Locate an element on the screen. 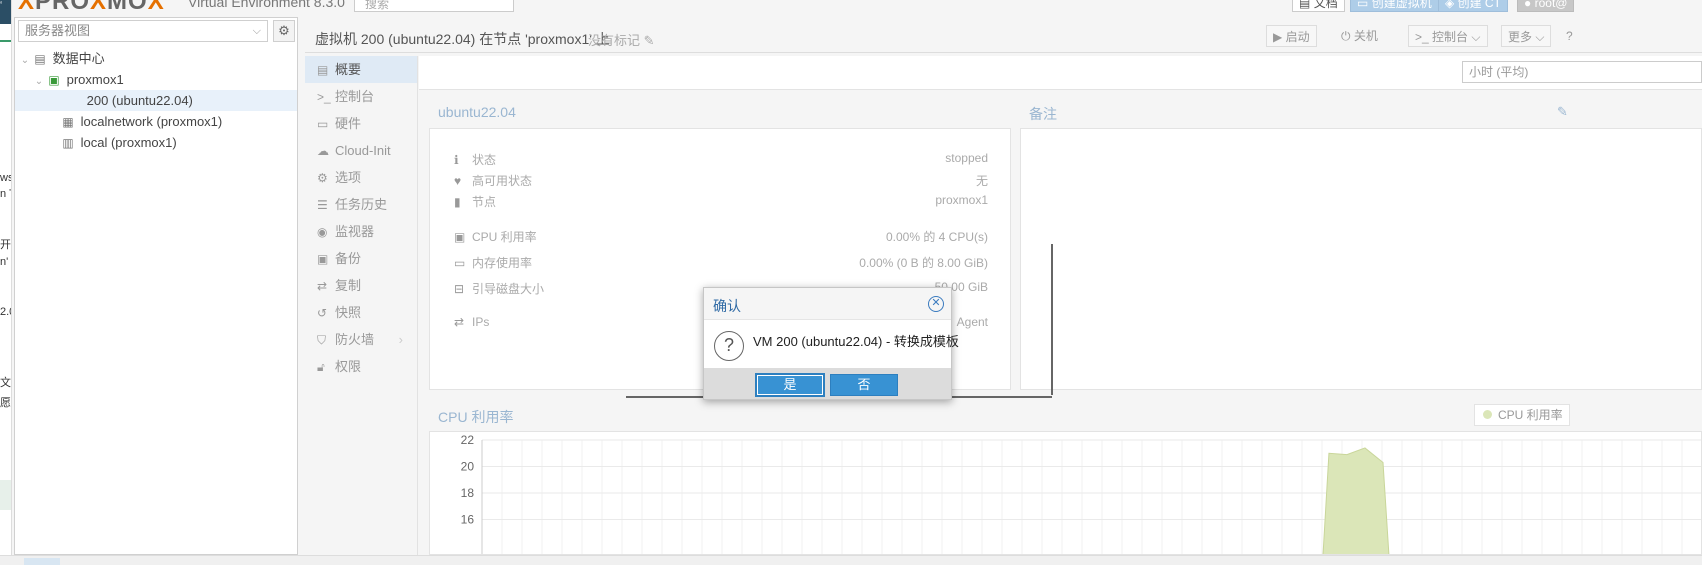  edit-icon: ✎ is located at coordinates (1562, 111).